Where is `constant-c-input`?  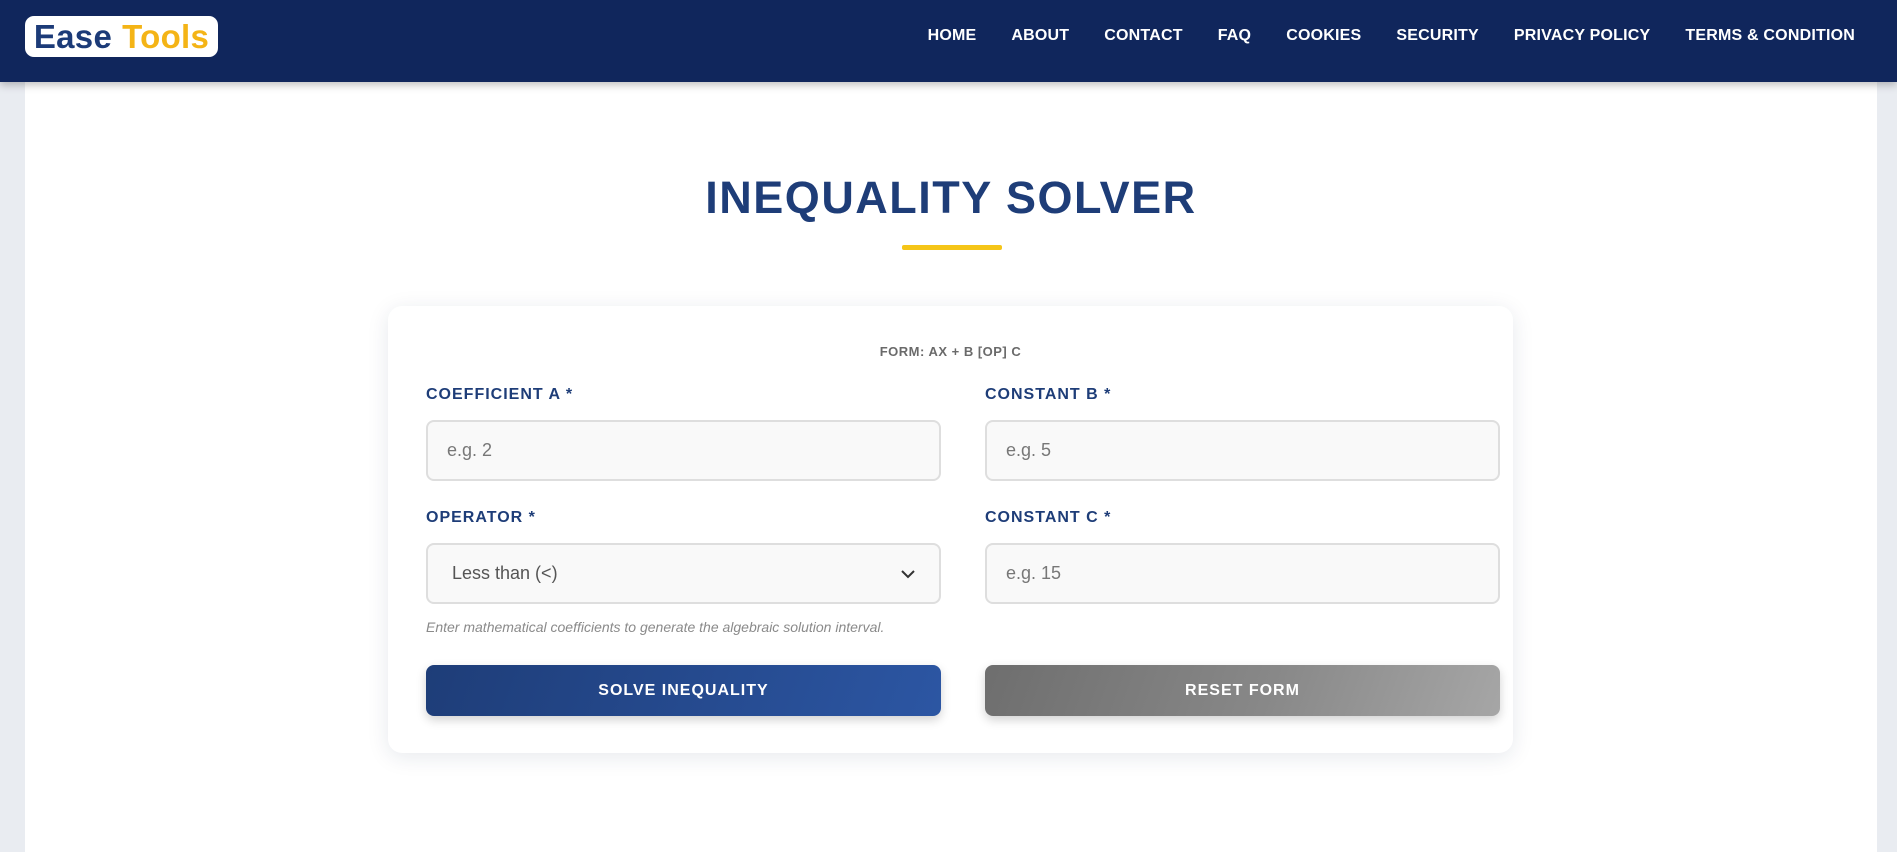 constant-c-input is located at coordinates (1242, 573).